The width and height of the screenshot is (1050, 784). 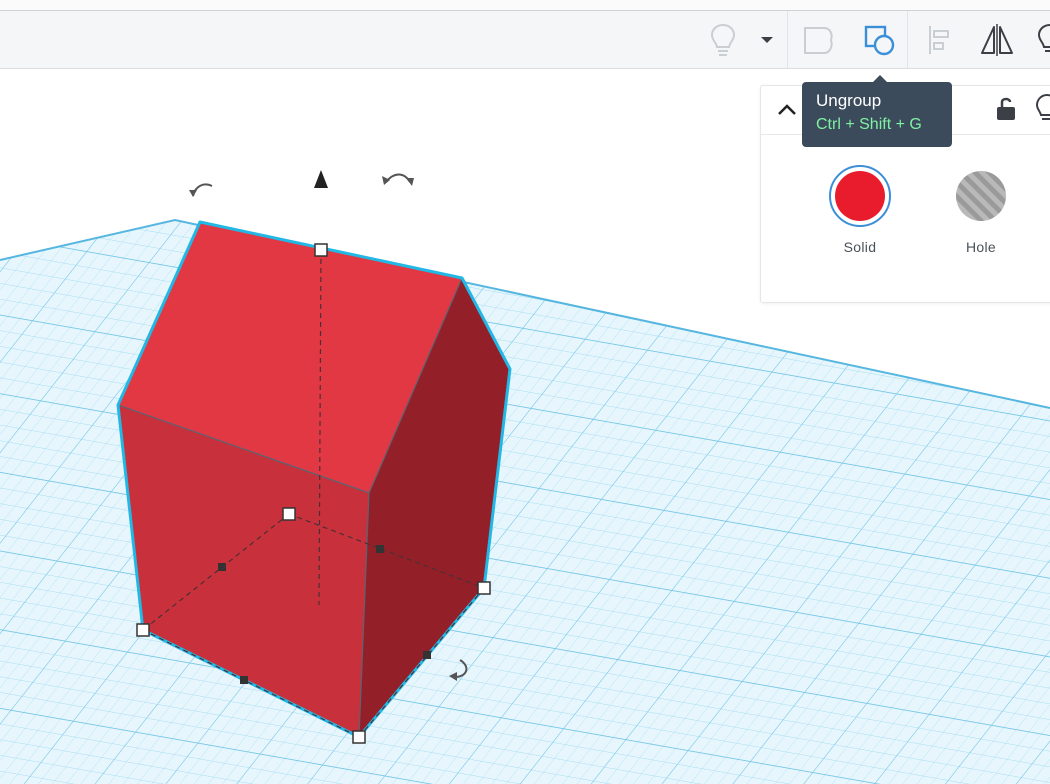 What do you see at coordinates (981, 247) in the screenshot?
I see `hole-label: Hole` at bounding box center [981, 247].